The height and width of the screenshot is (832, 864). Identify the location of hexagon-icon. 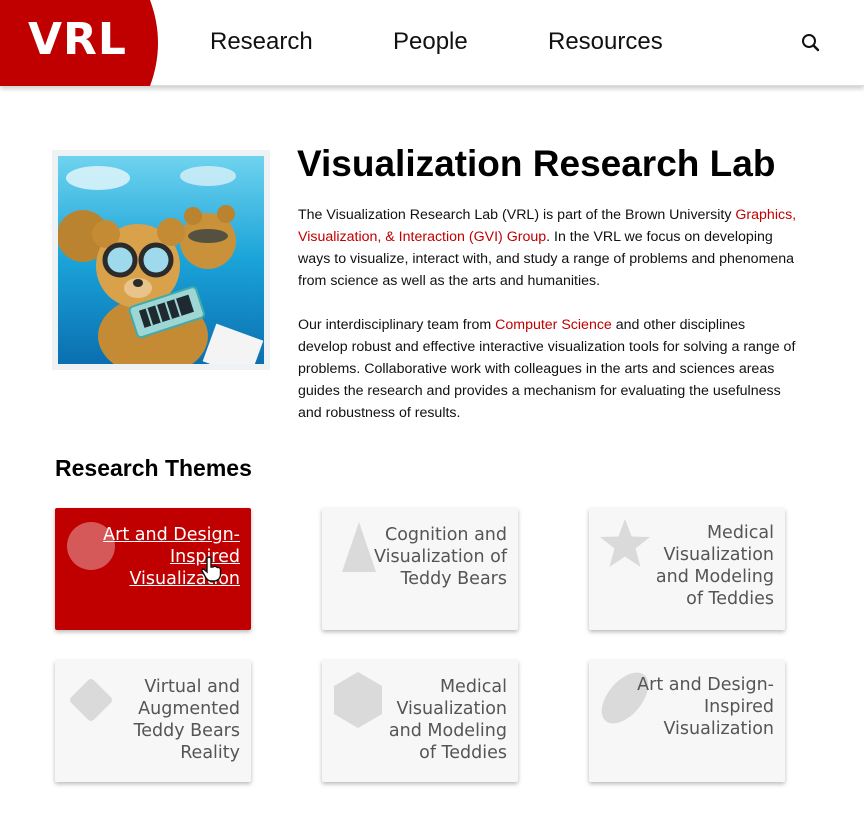
(358, 700).